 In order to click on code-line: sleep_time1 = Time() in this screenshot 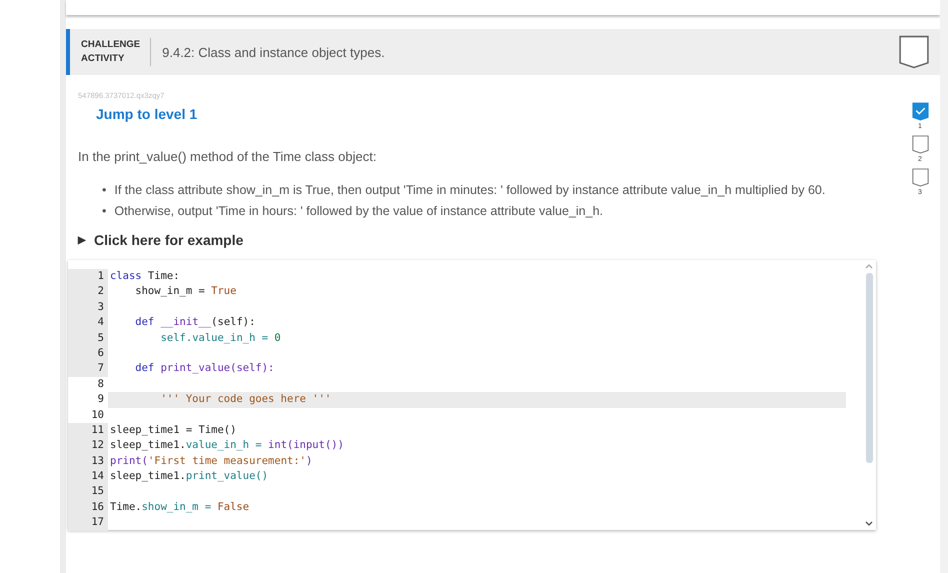, I will do `click(477, 430)`.